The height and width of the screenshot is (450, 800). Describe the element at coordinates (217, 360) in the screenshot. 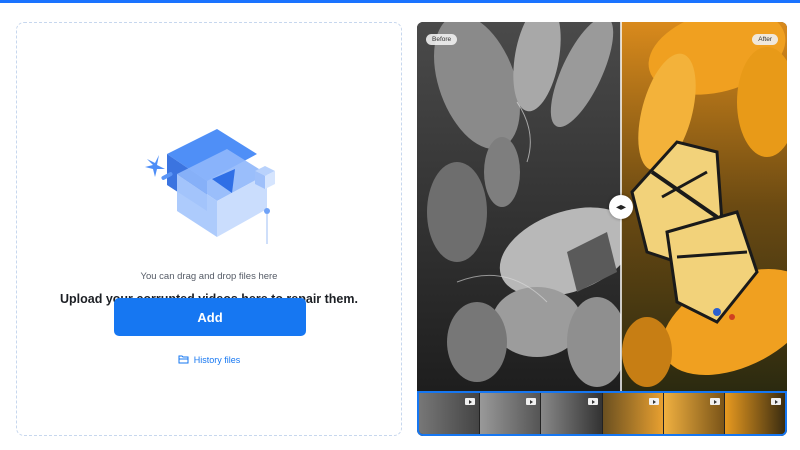

I see `history-files-label: History files` at that location.